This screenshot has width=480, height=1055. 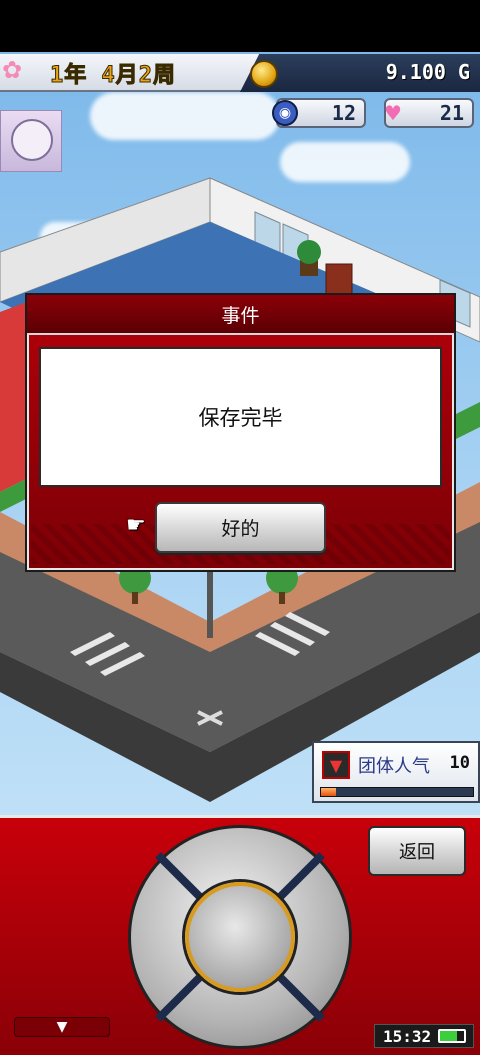 What do you see at coordinates (448, 1036) in the screenshot?
I see `battery-fill` at bounding box center [448, 1036].